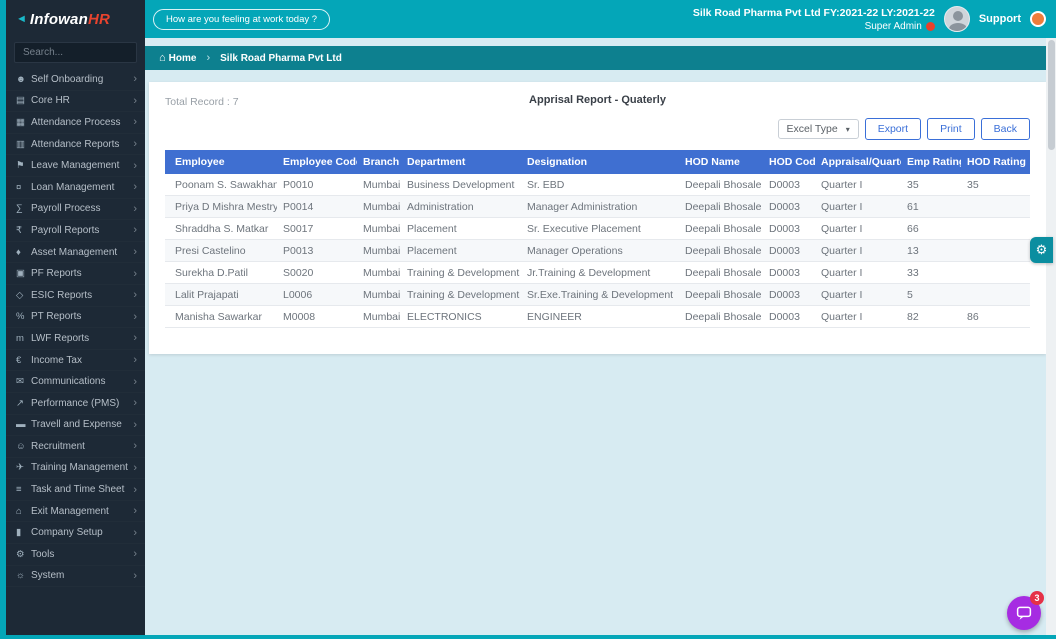 Image resolution: width=1056 pixels, height=639 pixels. I want to click on flag-icon: ⚑, so click(20, 166).